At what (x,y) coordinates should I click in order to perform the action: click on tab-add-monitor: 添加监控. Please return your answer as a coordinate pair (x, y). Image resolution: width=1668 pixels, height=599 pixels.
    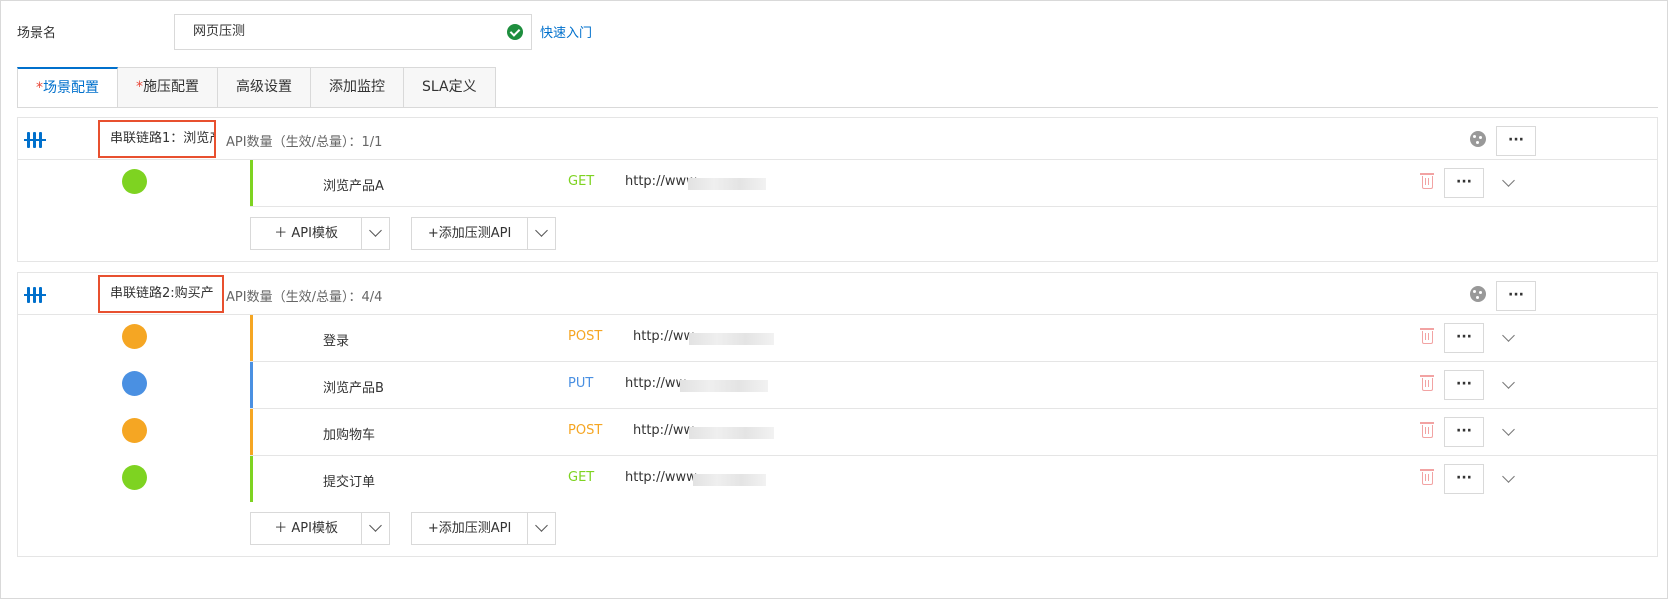
    Looking at the image, I should click on (357, 87).